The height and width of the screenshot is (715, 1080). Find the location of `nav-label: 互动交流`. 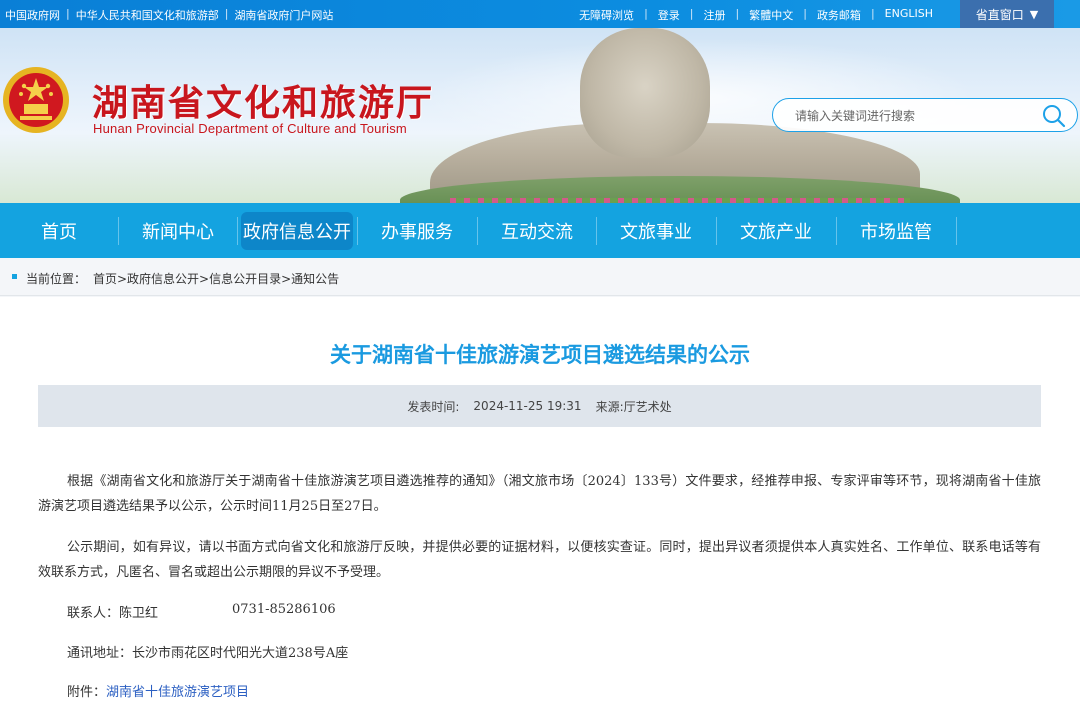

nav-label: 互动交流 is located at coordinates (537, 232).